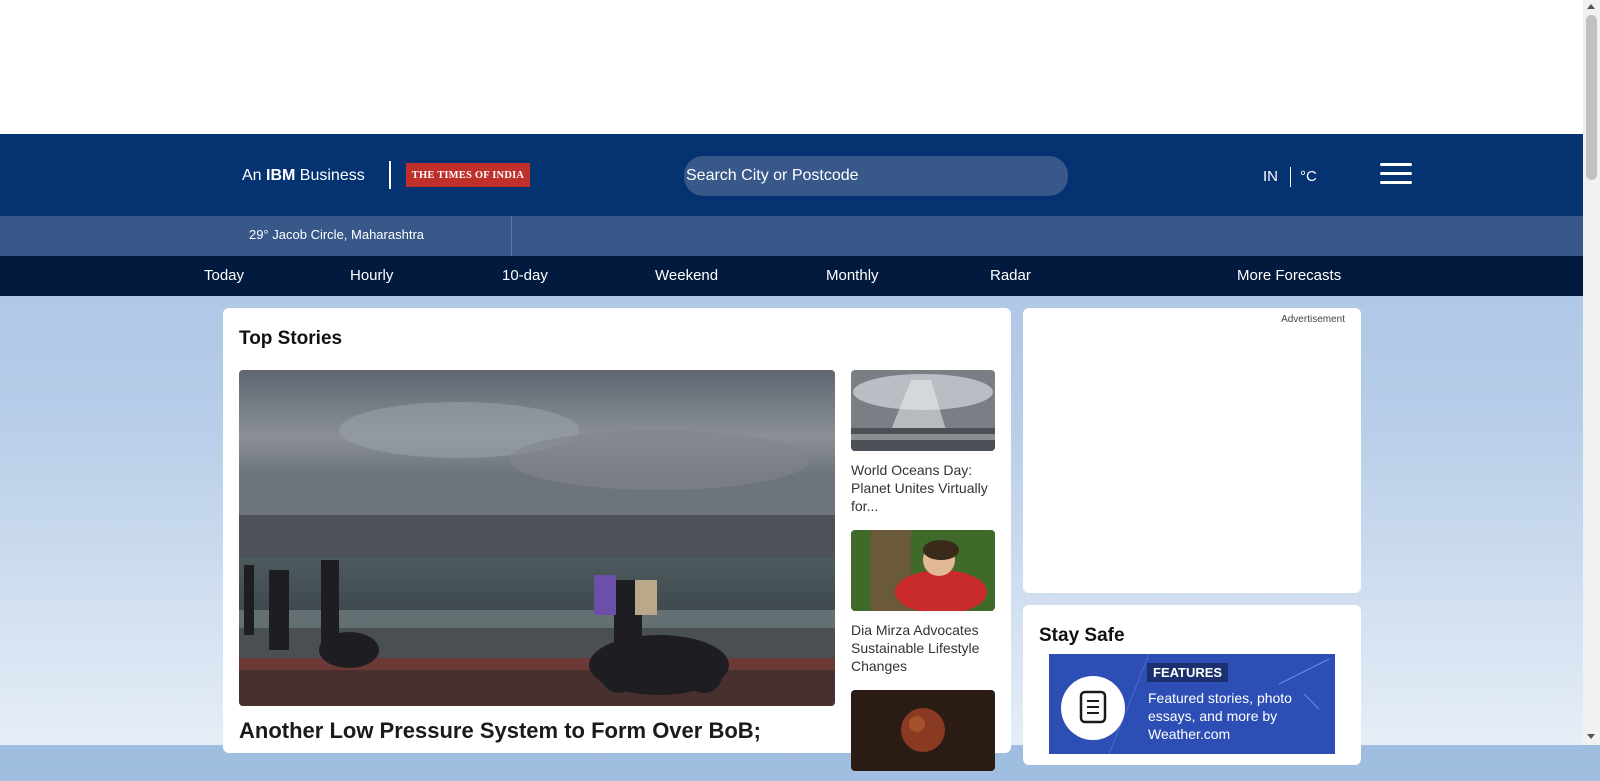 The height and width of the screenshot is (781, 1600). I want to click on hamburger-icon, so click(1396, 174).